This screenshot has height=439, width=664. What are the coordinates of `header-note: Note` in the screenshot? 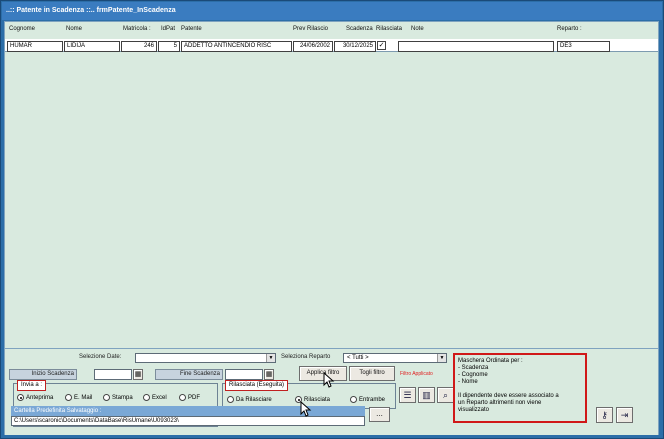 It's located at (417, 29).